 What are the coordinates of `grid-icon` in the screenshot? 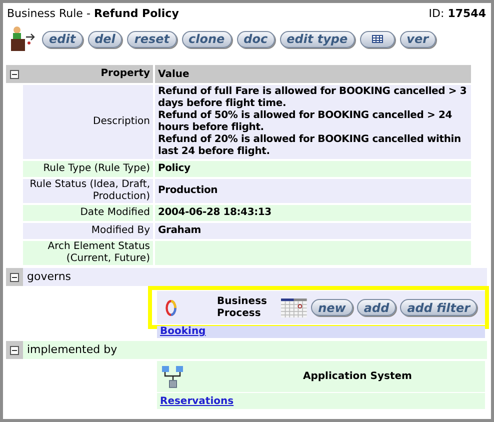 It's located at (377, 39).